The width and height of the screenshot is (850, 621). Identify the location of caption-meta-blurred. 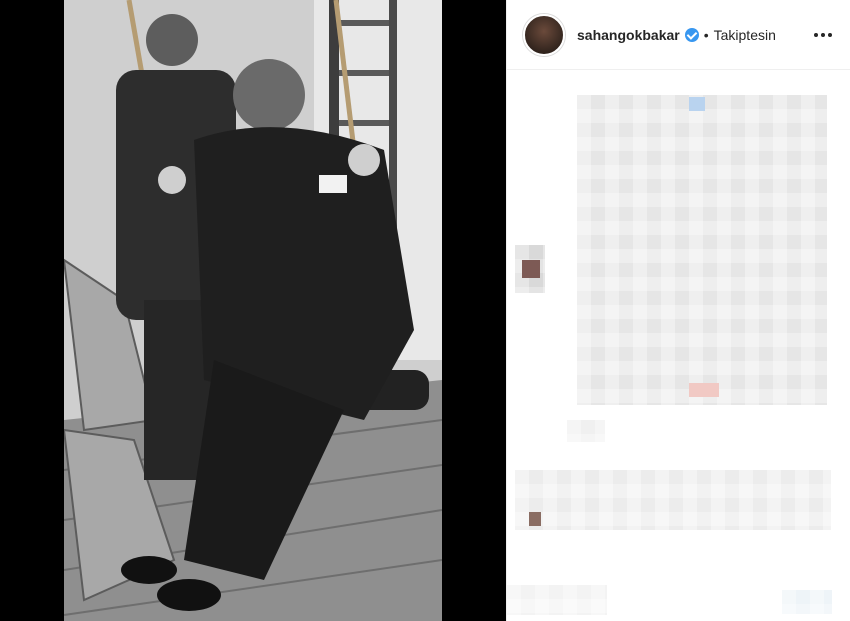
(586, 431).